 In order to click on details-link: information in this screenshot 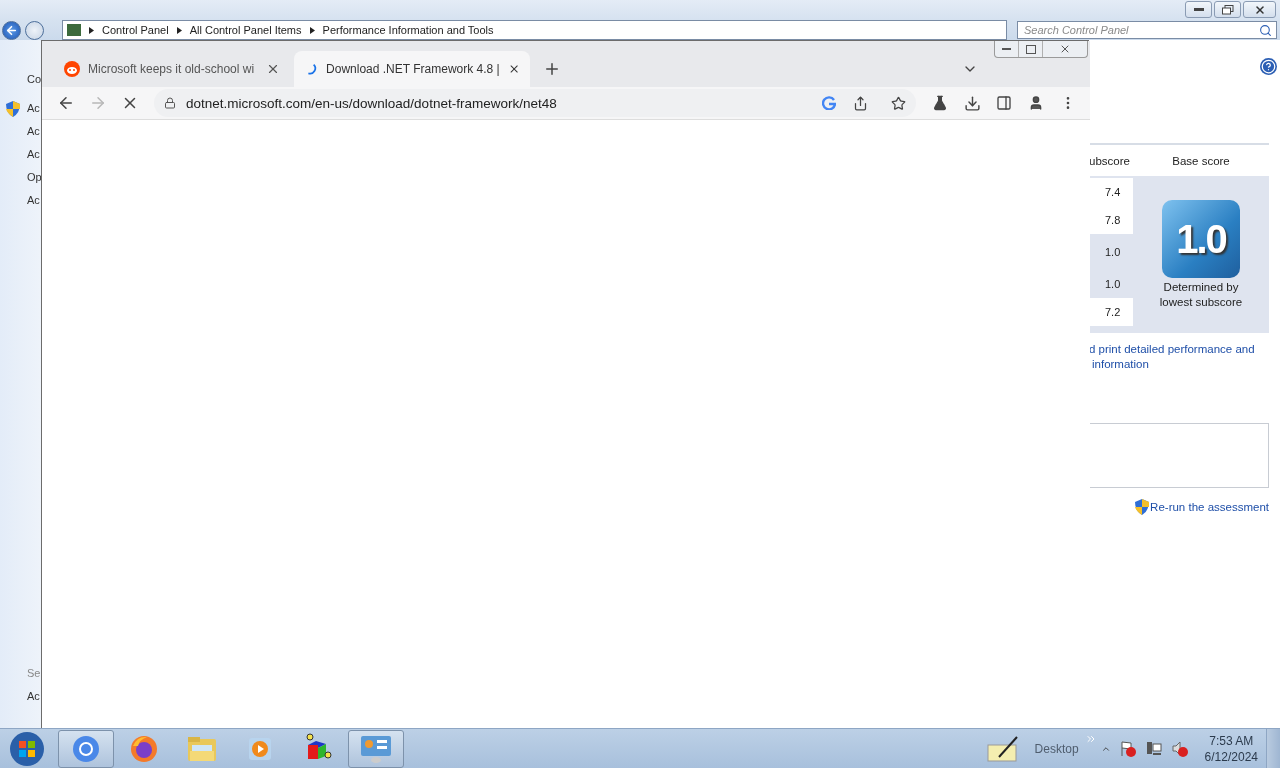, I will do `click(1120, 364)`.